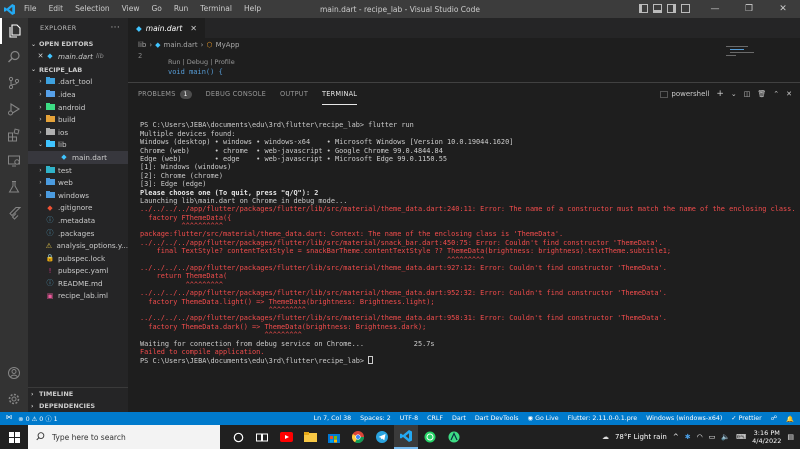  Describe the element at coordinates (92, 9) in the screenshot. I see `menu-selection: Selection` at that location.